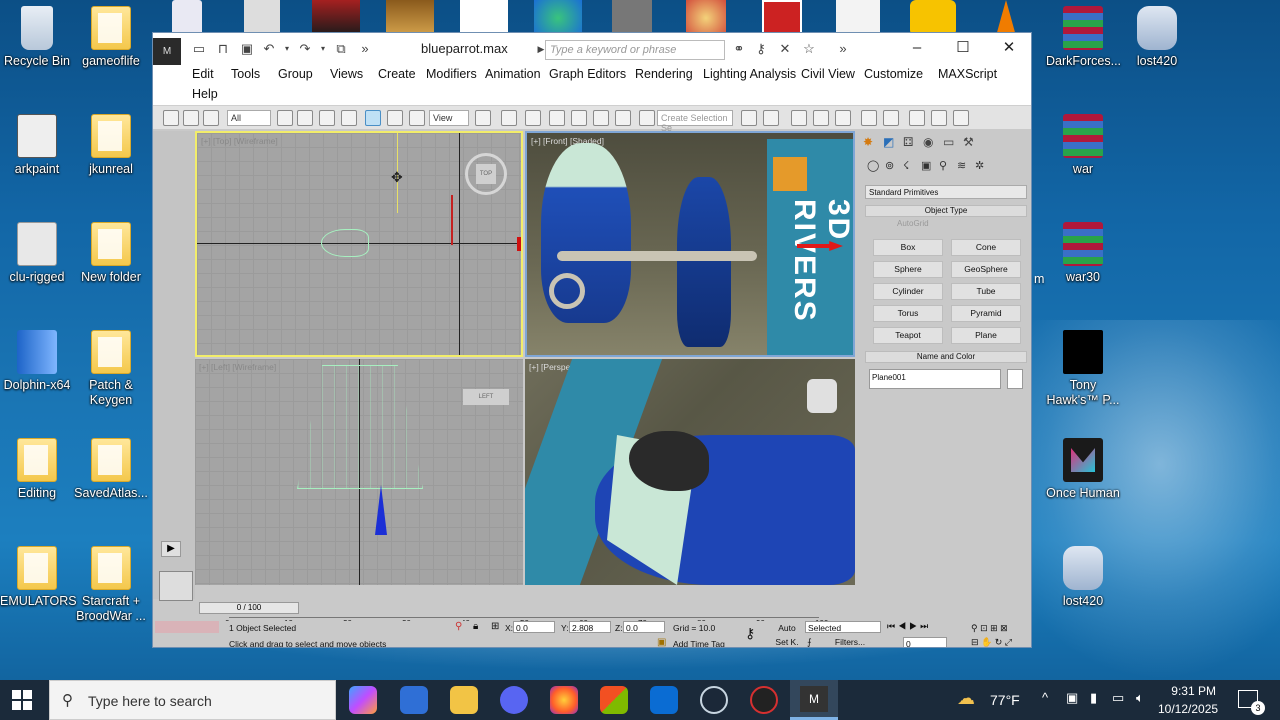 Image resolution: width=1280 pixels, height=720 pixels. Describe the element at coordinates (690, 244) in the screenshot. I see `viewport-front: [+] [Front] [Shaded] 3D RIVERS` at that location.